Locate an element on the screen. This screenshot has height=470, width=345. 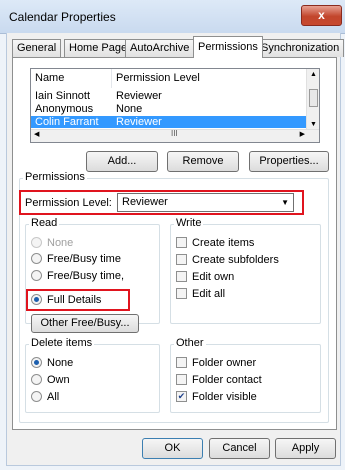
folder-visible-label: Folder visible is located at coordinates (224, 397).